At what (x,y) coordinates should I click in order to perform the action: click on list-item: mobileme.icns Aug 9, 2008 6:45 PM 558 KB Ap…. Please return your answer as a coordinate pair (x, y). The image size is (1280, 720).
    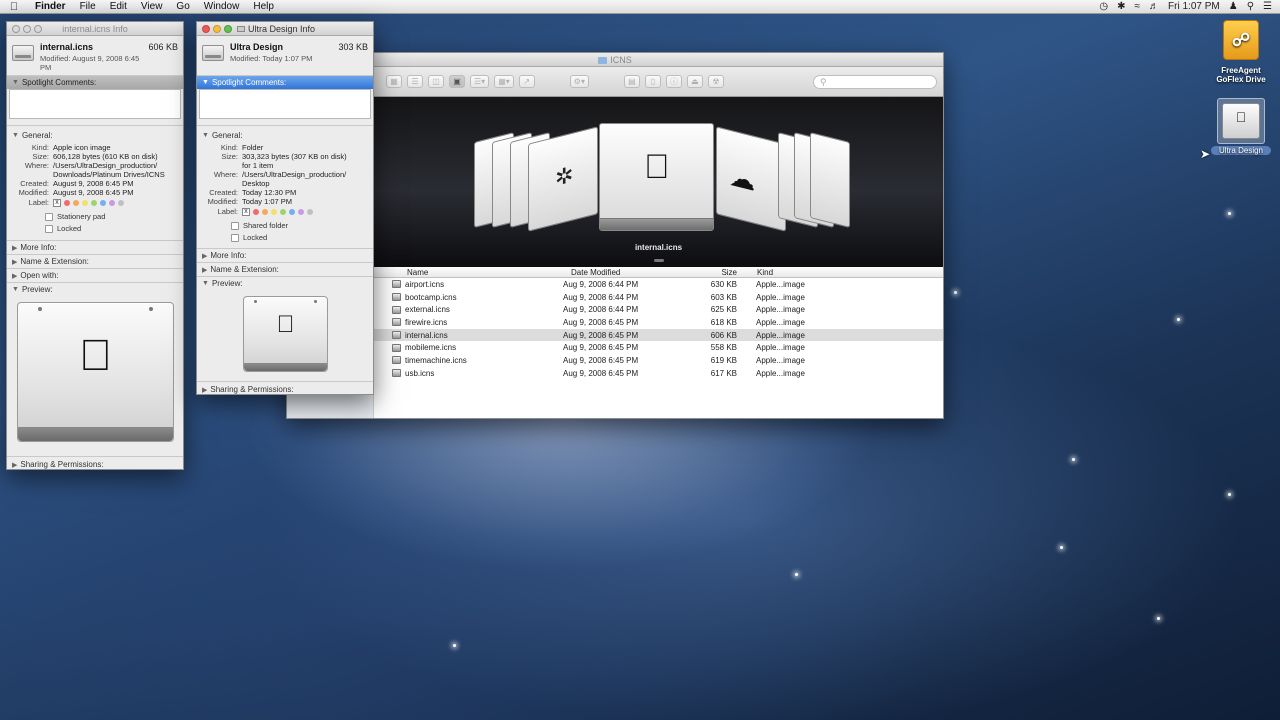
    Looking at the image, I should click on (658, 348).